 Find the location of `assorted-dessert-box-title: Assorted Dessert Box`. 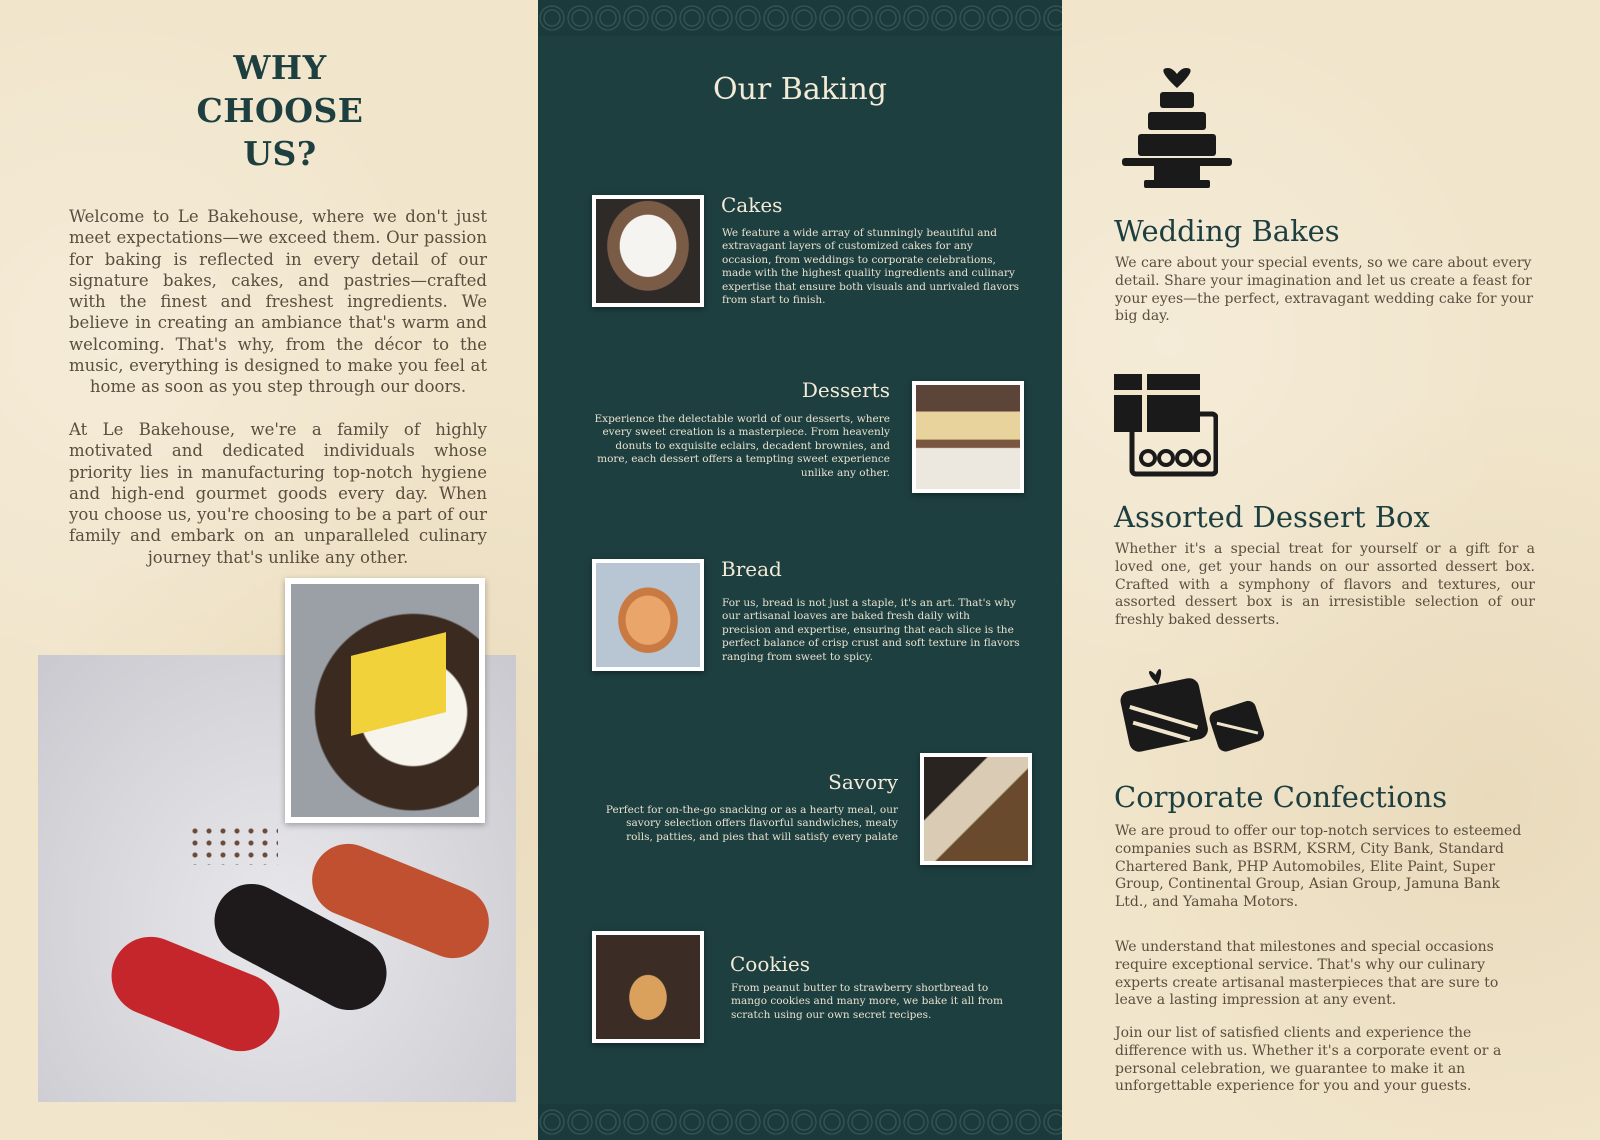

assorted-dessert-box-title: Assorted Dessert Box is located at coordinates (1272, 517).